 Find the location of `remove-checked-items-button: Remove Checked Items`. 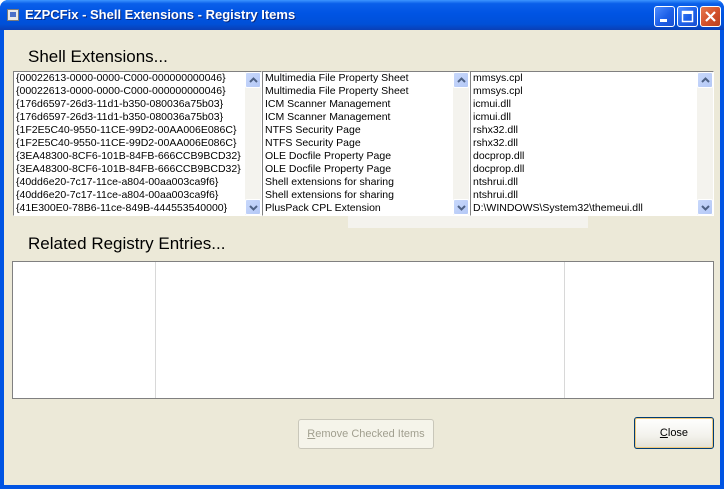

remove-checked-items-button: Remove Checked Items is located at coordinates (366, 434).